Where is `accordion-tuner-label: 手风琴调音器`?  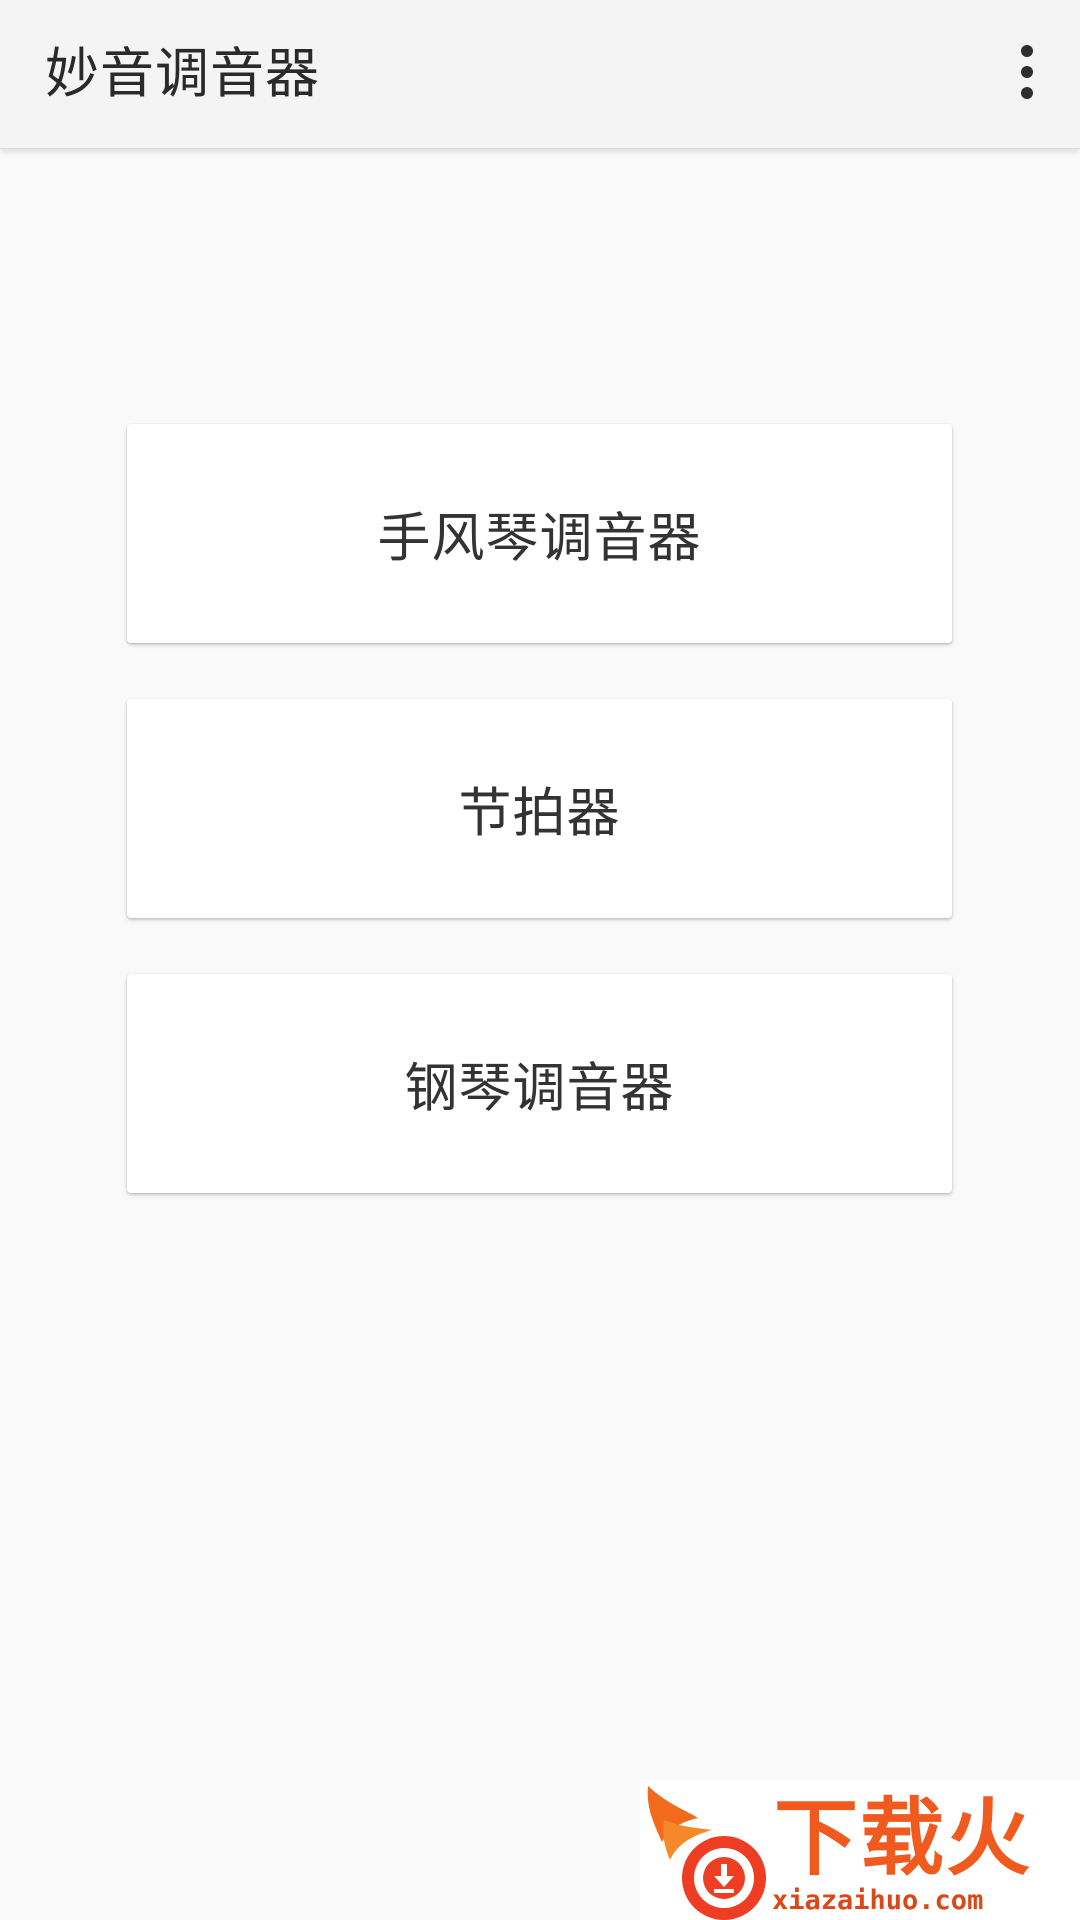 accordion-tuner-label: 手风琴调音器 is located at coordinates (539, 538).